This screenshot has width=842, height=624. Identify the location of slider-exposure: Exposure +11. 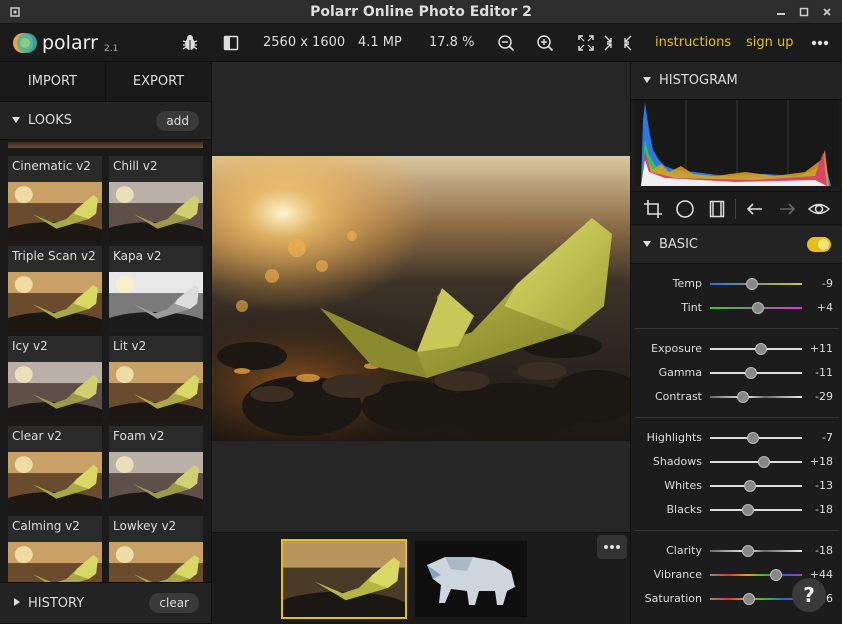
(736, 349).